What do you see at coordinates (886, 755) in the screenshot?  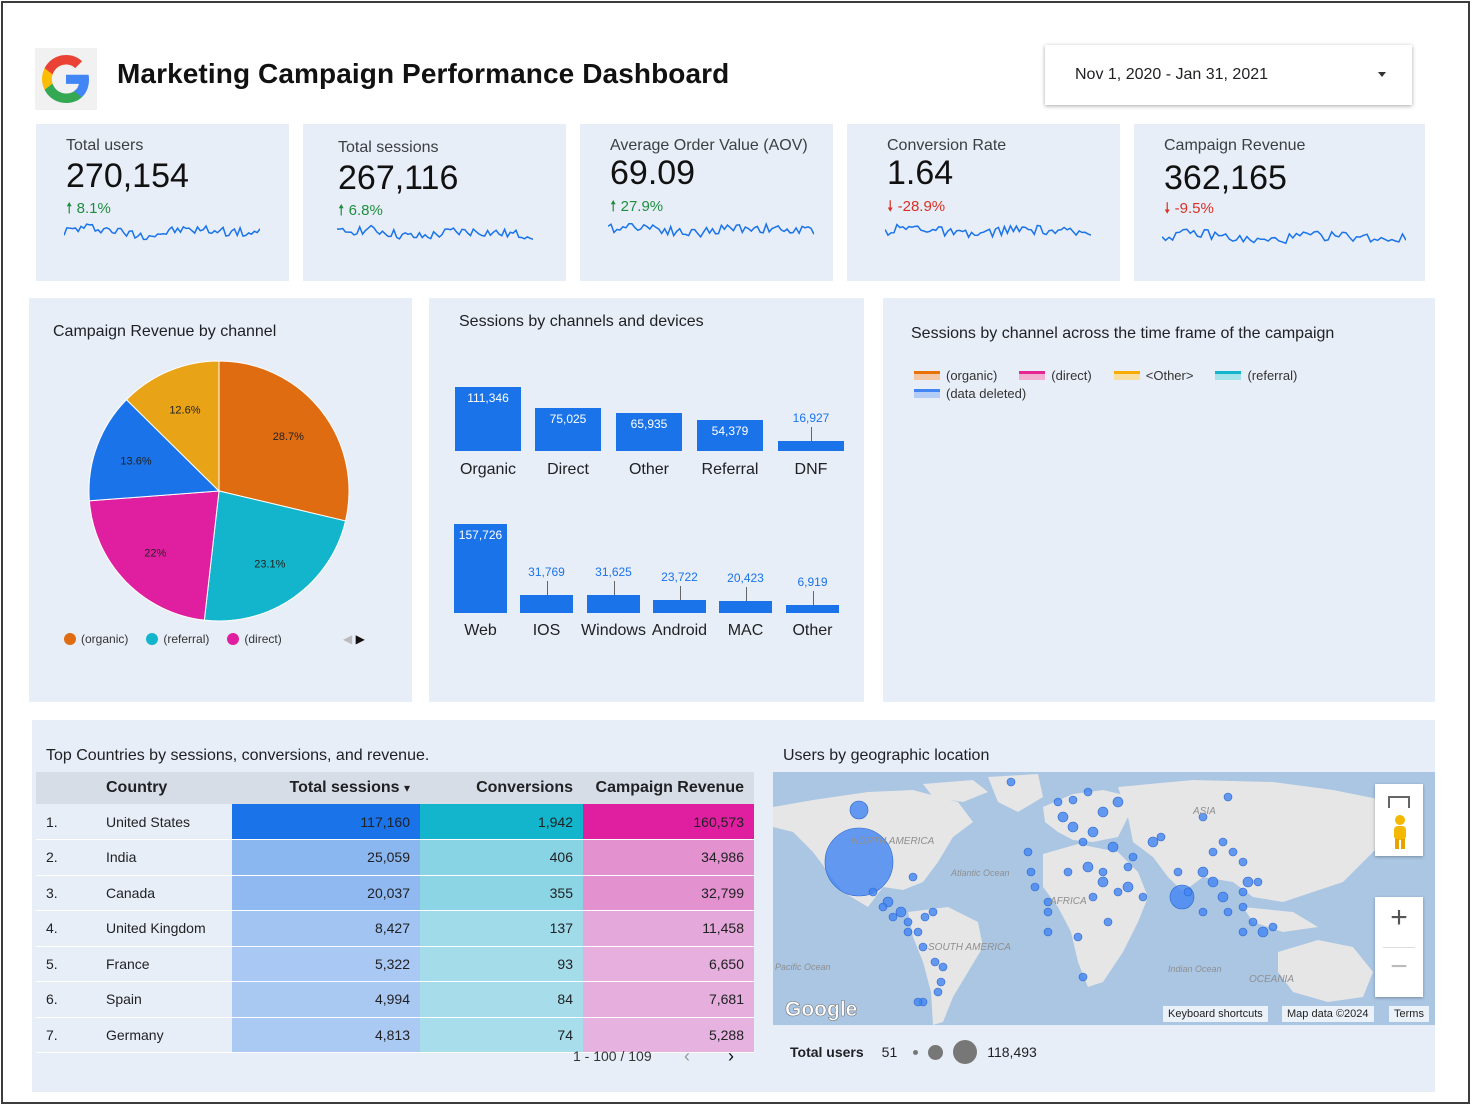 I see `map-title: Users by geographic location` at bounding box center [886, 755].